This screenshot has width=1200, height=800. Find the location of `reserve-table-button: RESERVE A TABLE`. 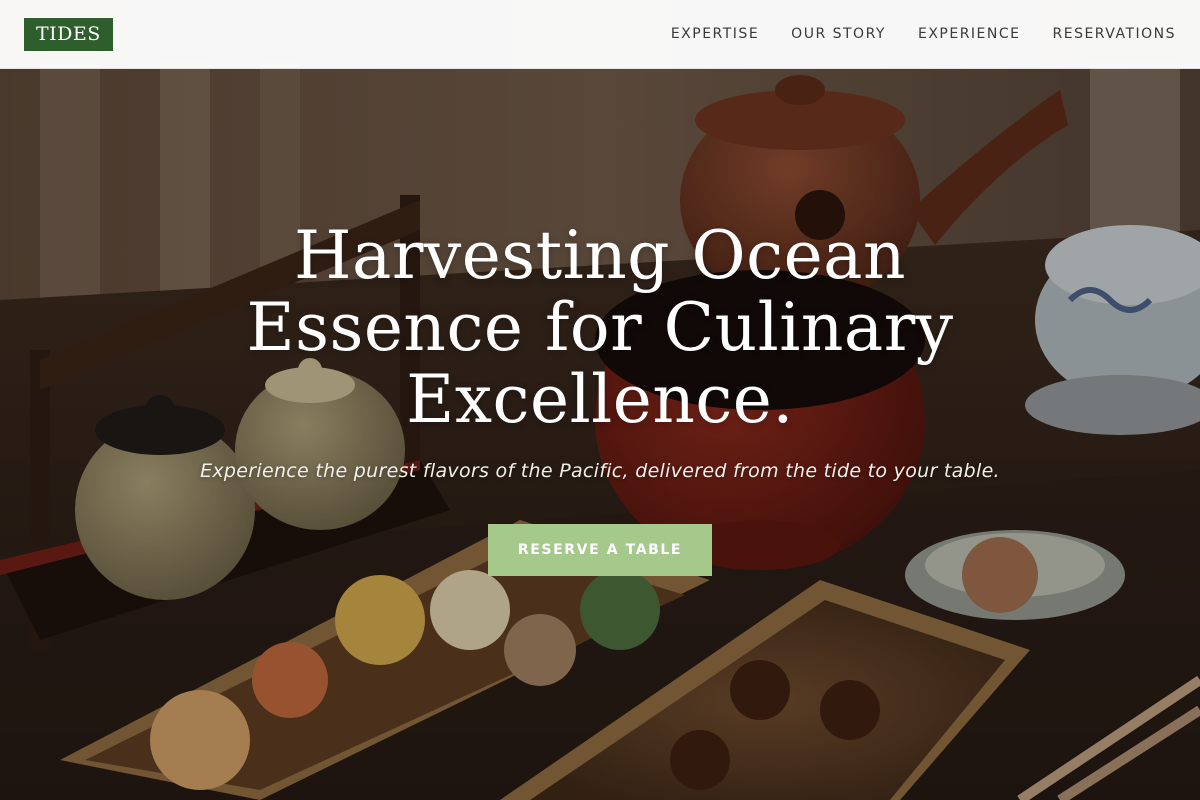

reserve-table-button: RESERVE A TABLE is located at coordinates (600, 550).